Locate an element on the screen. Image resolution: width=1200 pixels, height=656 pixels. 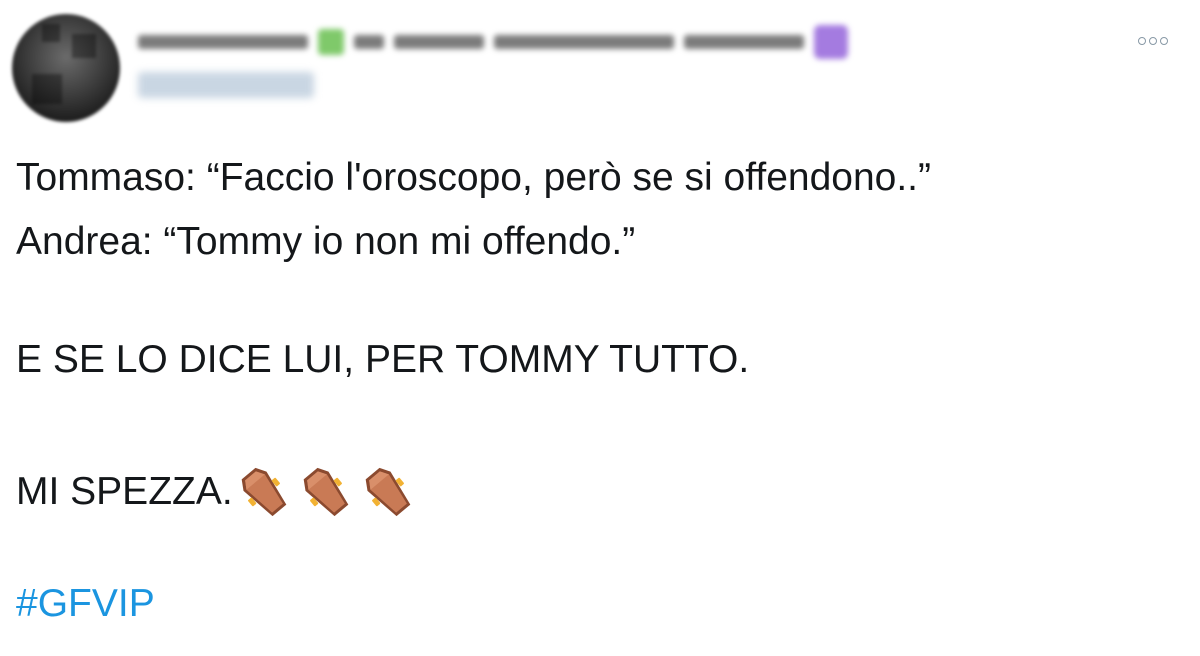
tweet-text-line-4: MI SPEZZA. is located at coordinates (216, 492).